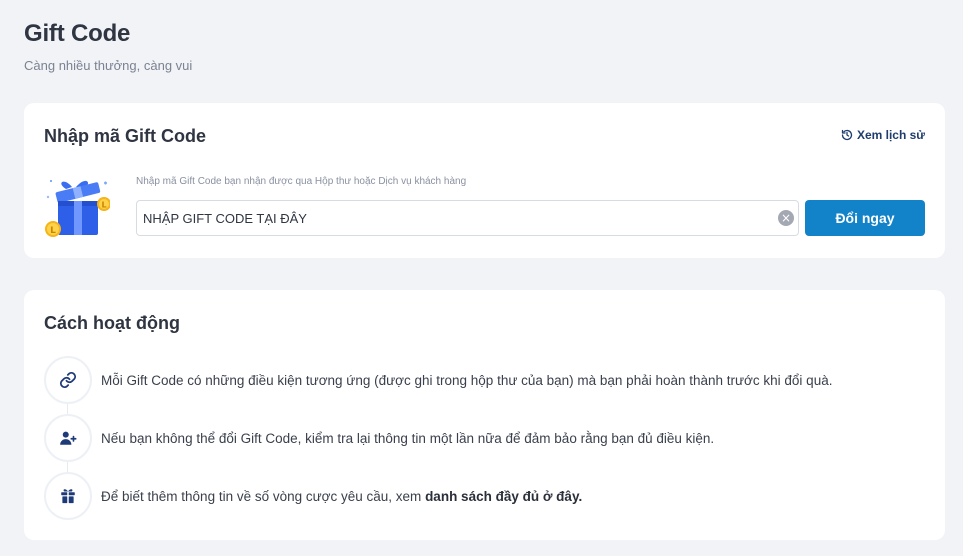 This screenshot has width=963, height=556. I want to click on page-title: Gift Code, so click(77, 33).